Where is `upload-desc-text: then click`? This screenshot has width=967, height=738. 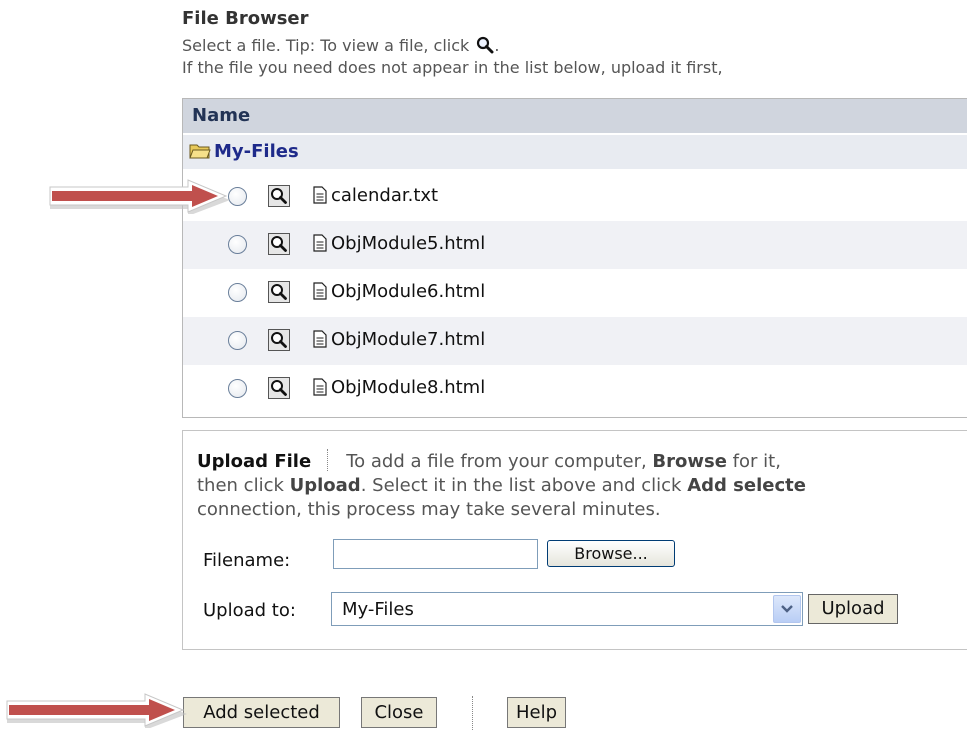 upload-desc-text: then click is located at coordinates (240, 485).